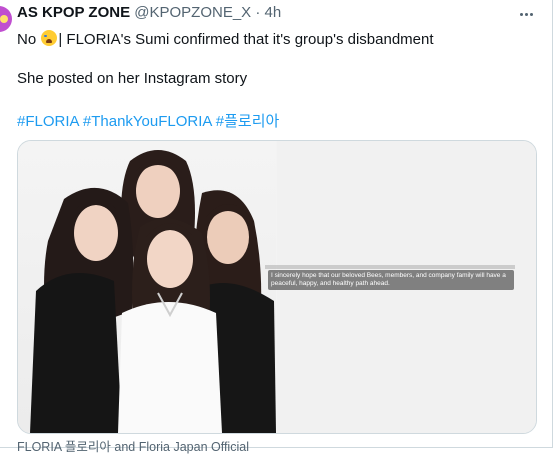 The width and height of the screenshot is (556, 455). Describe the element at coordinates (273, 12) in the screenshot. I see `timestamp: 4h` at that location.